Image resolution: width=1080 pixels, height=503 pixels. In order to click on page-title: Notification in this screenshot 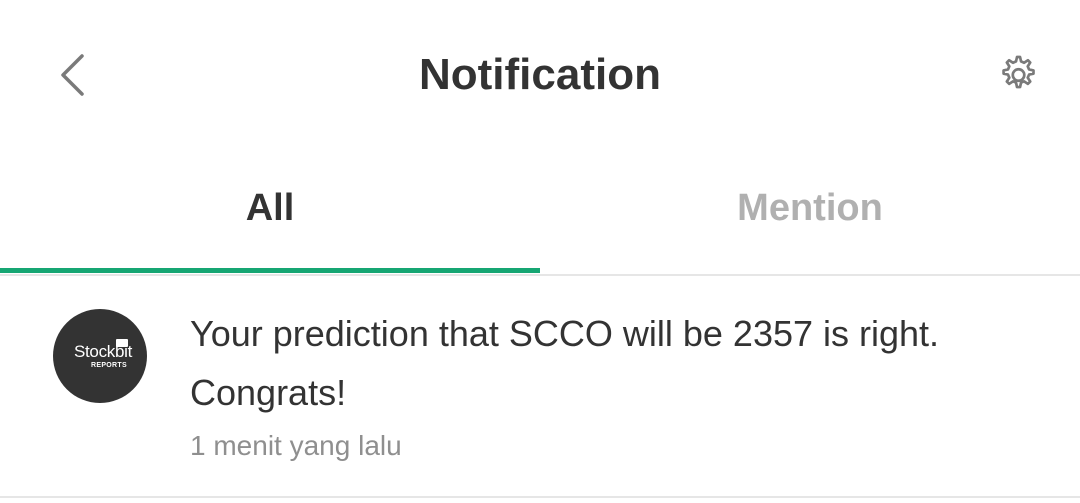, I will do `click(540, 74)`.